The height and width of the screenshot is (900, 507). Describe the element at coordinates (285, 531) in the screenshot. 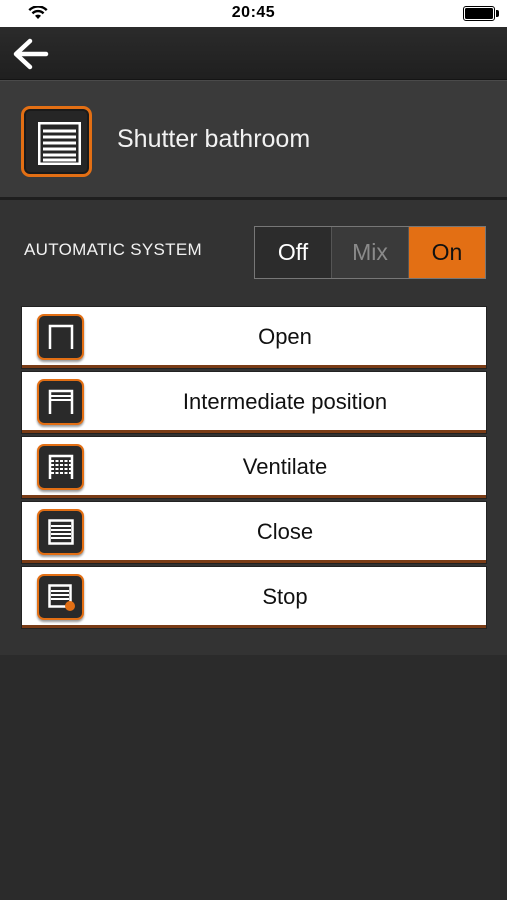

I see `action-label: Close` at that location.